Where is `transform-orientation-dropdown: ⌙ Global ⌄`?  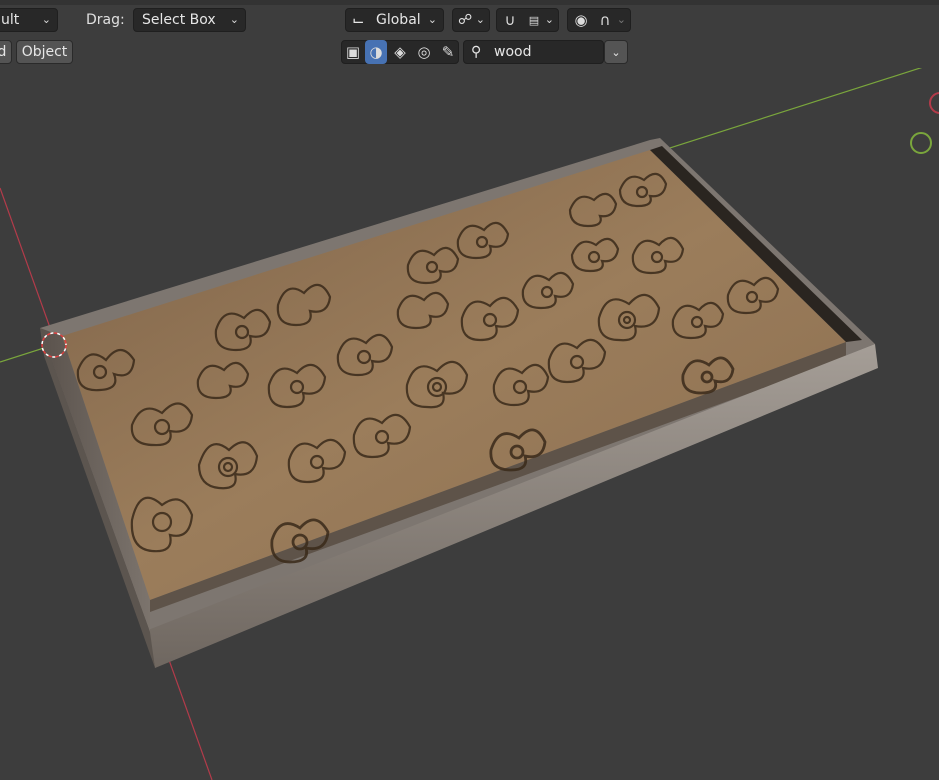 transform-orientation-dropdown: ⌙ Global ⌄ is located at coordinates (394, 20).